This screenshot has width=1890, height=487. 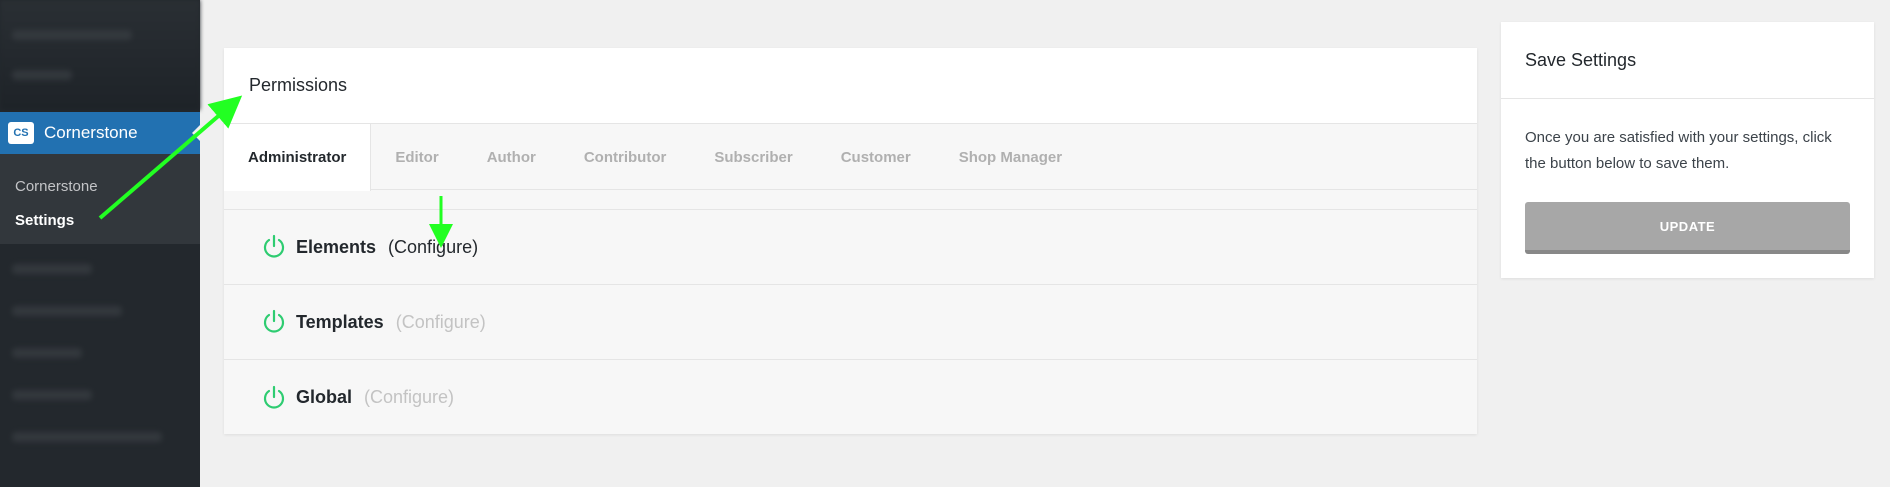 What do you see at coordinates (850, 200) in the screenshot?
I see `tabs-spacer` at bounding box center [850, 200].